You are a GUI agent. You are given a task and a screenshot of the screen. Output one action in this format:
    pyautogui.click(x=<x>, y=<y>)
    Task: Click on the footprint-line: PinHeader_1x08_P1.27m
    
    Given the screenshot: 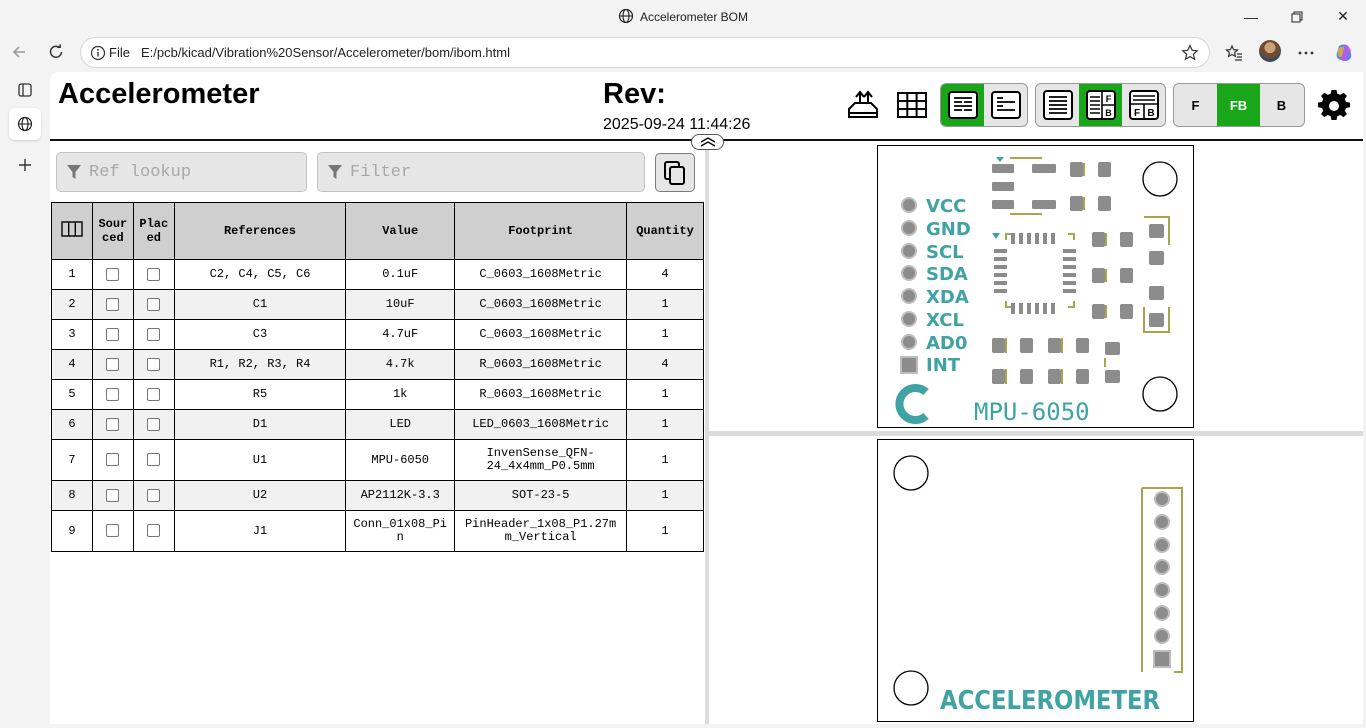 What is the action you would take?
    pyautogui.click(x=540, y=524)
    